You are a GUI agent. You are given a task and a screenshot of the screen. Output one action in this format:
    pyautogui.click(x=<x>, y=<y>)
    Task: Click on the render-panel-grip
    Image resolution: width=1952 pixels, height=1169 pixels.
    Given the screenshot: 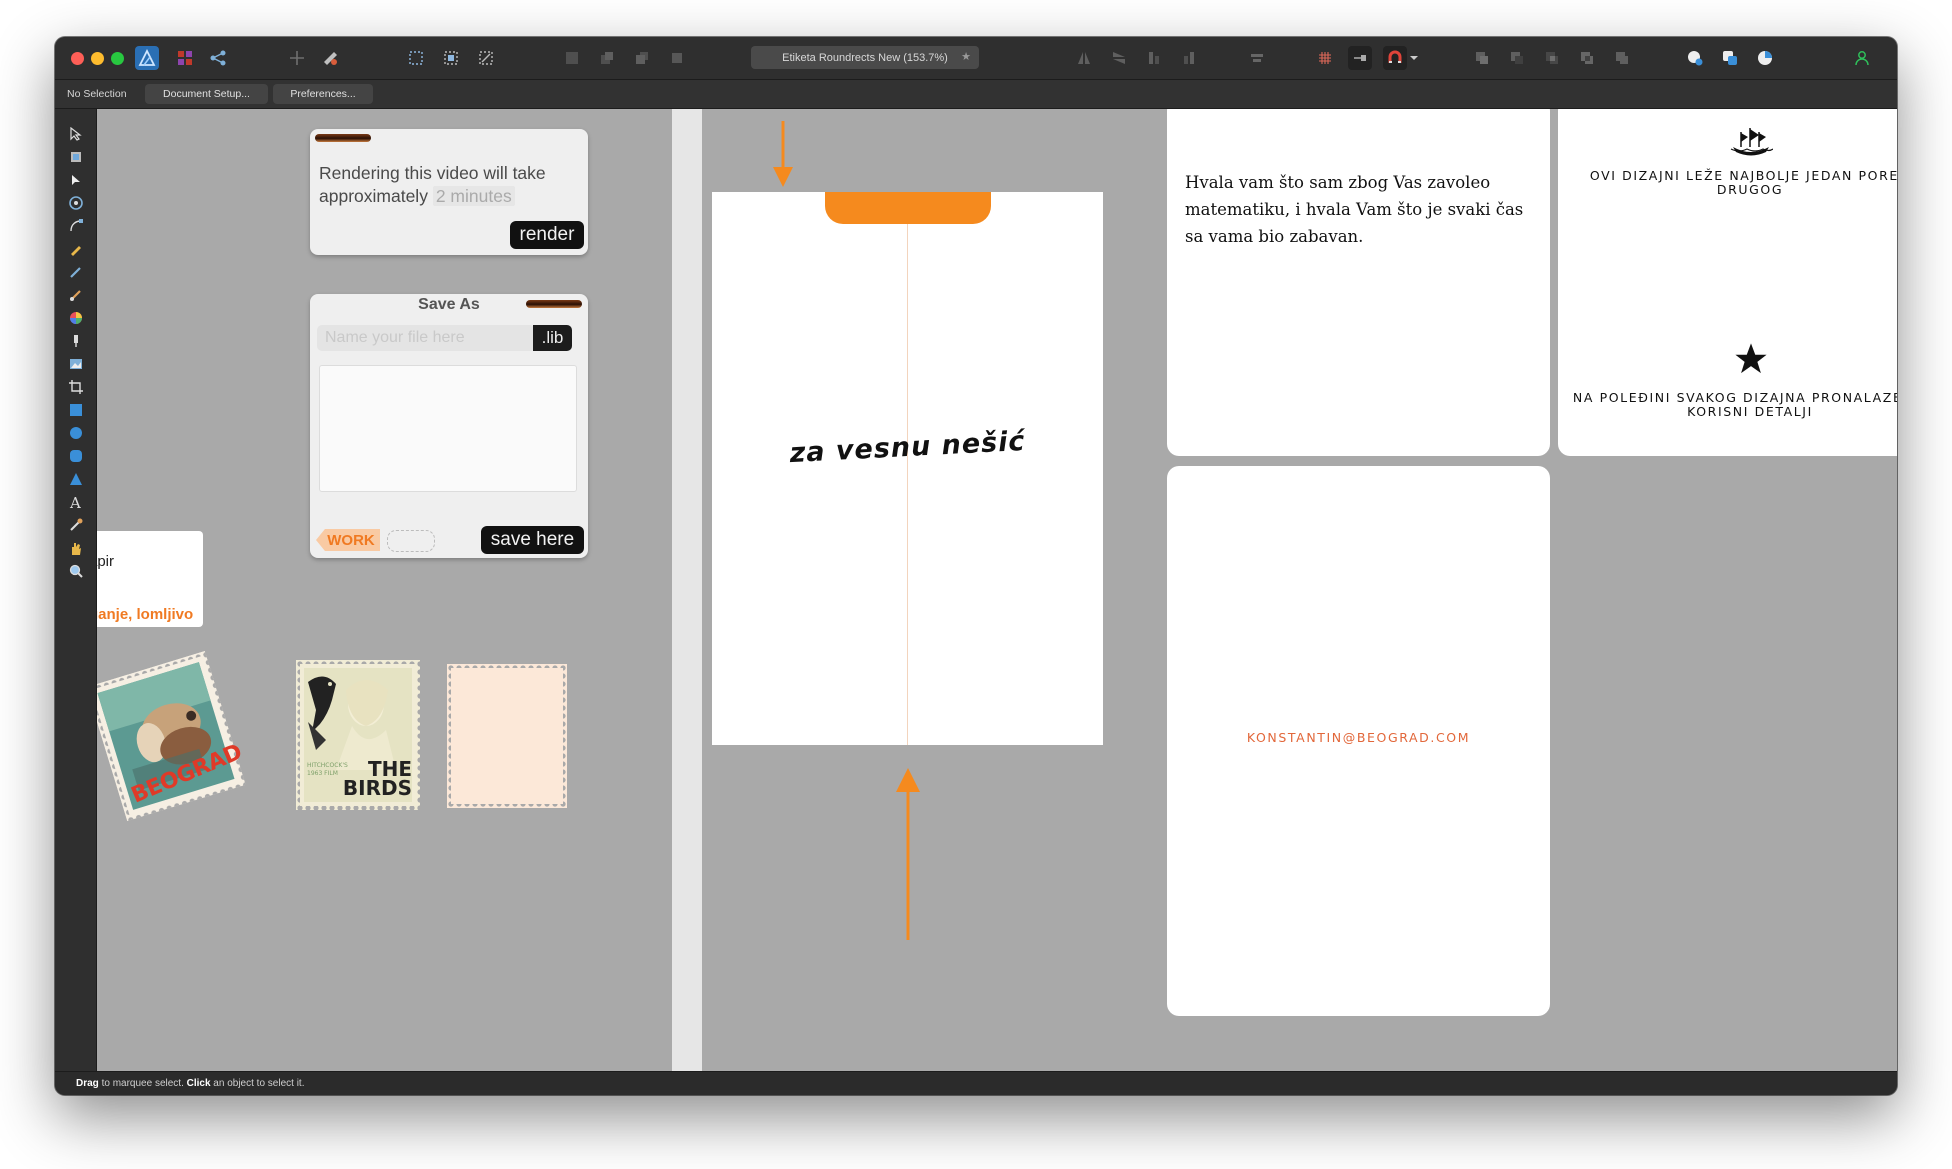 What is the action you would take?
    pyautogui.click(x=343, y=138)
    